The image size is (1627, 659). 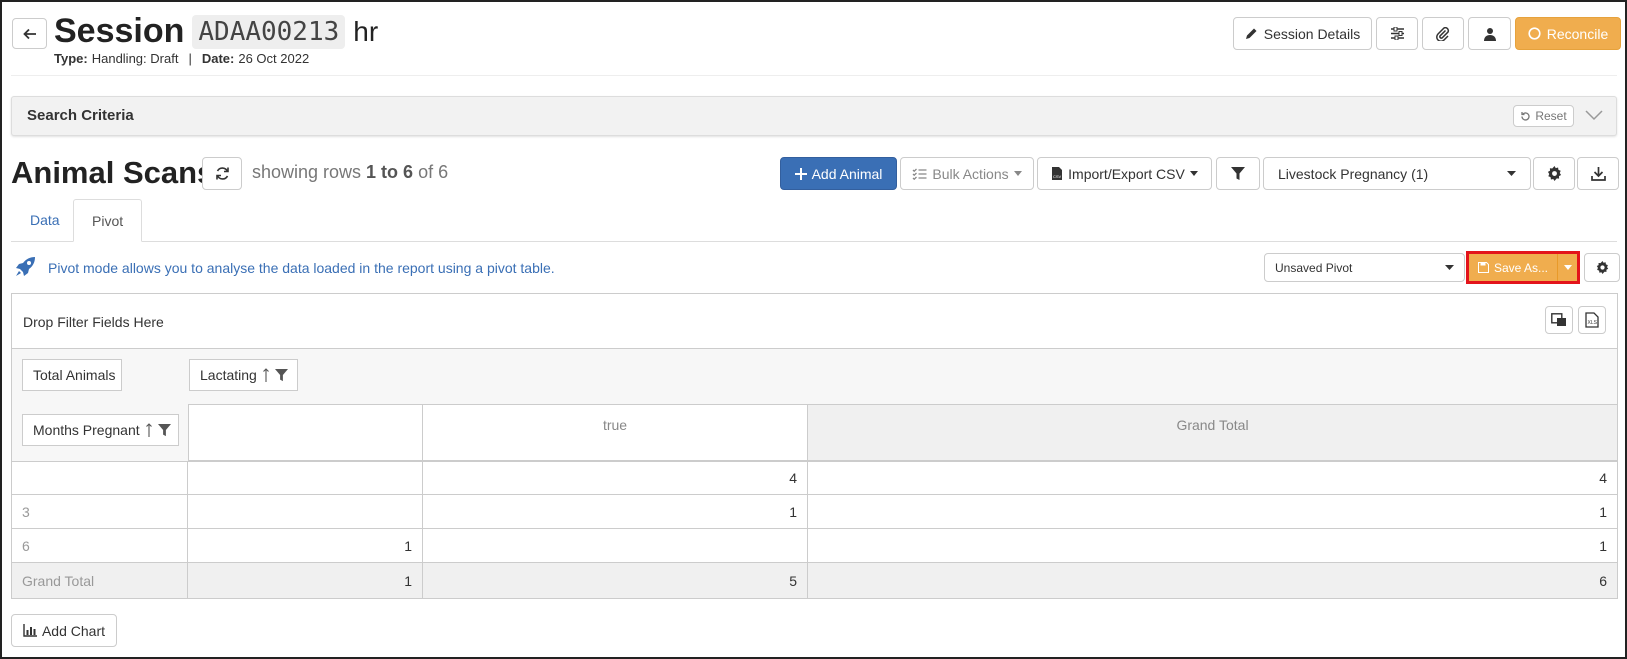 I want to click on tab-bar: Data Pivot, so click(x=814, y=220).